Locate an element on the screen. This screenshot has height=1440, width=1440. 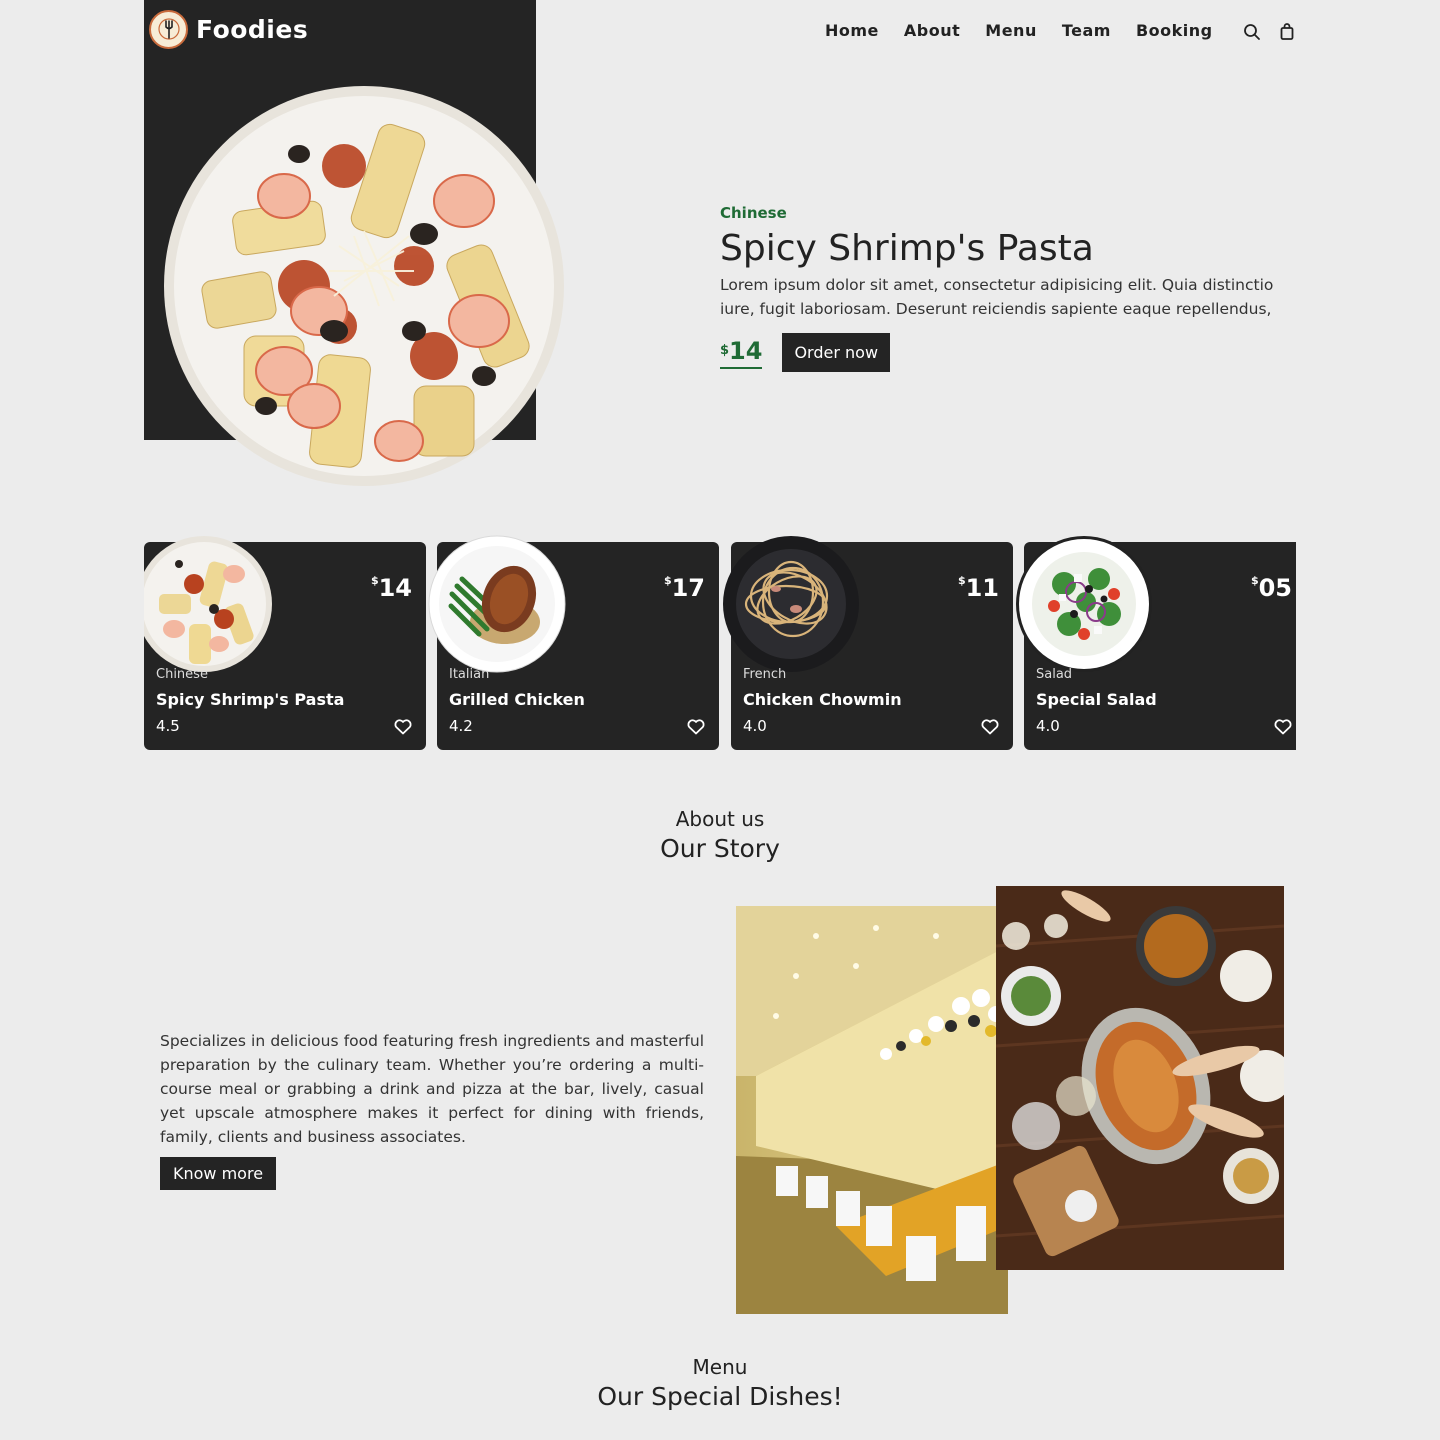
main-nav: Home About Menu Team Booking is located at coordinates (1019, 30).